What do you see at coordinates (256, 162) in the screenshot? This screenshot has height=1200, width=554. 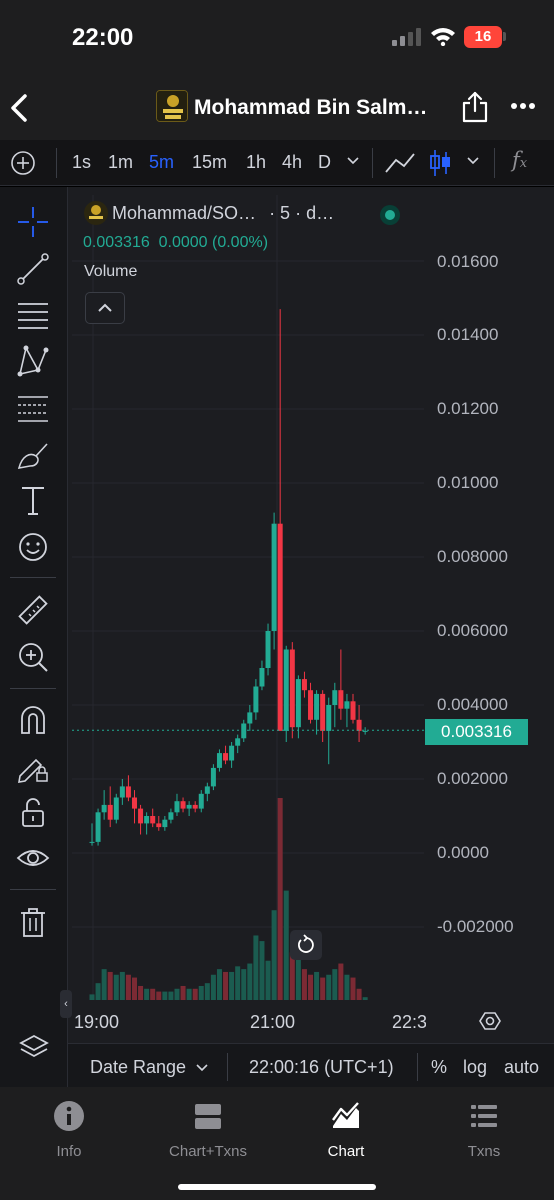 I see `timeframe-1h: 1h` at bounding box center [256, 162].